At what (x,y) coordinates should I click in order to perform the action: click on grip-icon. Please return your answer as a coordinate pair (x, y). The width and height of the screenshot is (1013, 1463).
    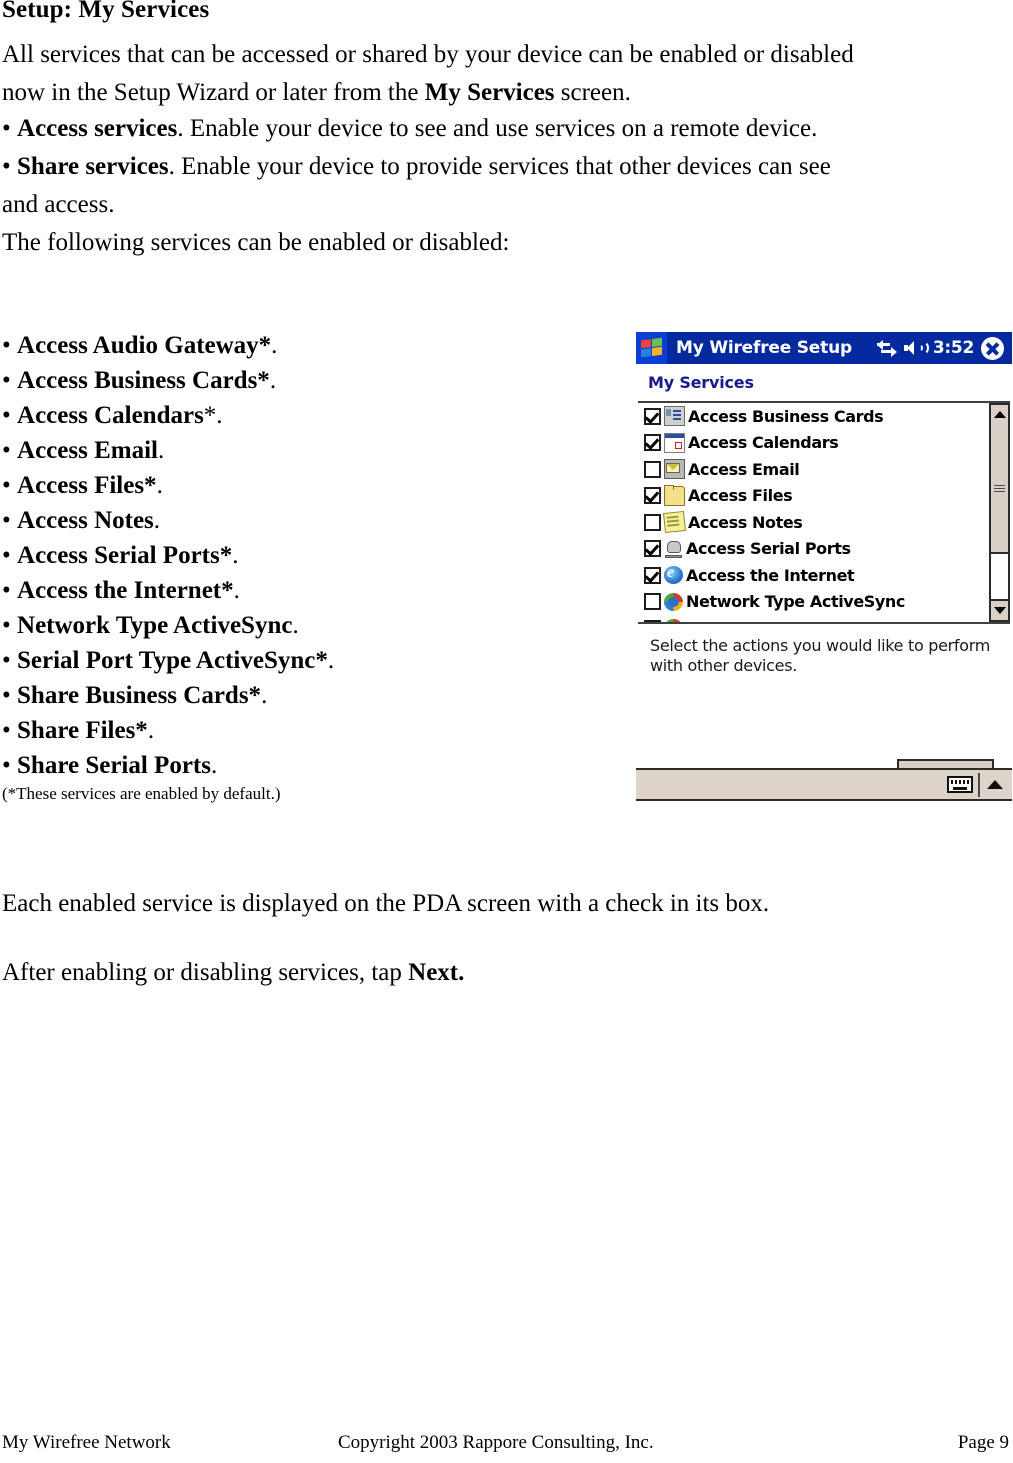
    Looking at the image, I should click on (999, 488).